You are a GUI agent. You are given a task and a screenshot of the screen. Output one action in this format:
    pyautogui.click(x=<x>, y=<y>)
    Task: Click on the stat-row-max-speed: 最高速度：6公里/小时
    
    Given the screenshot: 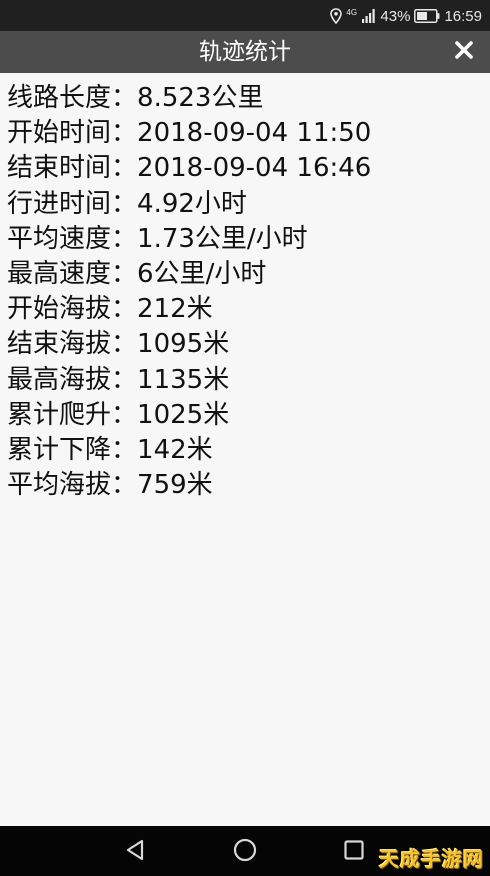 What is the action you would take?
    pyautogui.click(x=189, y=274)
    